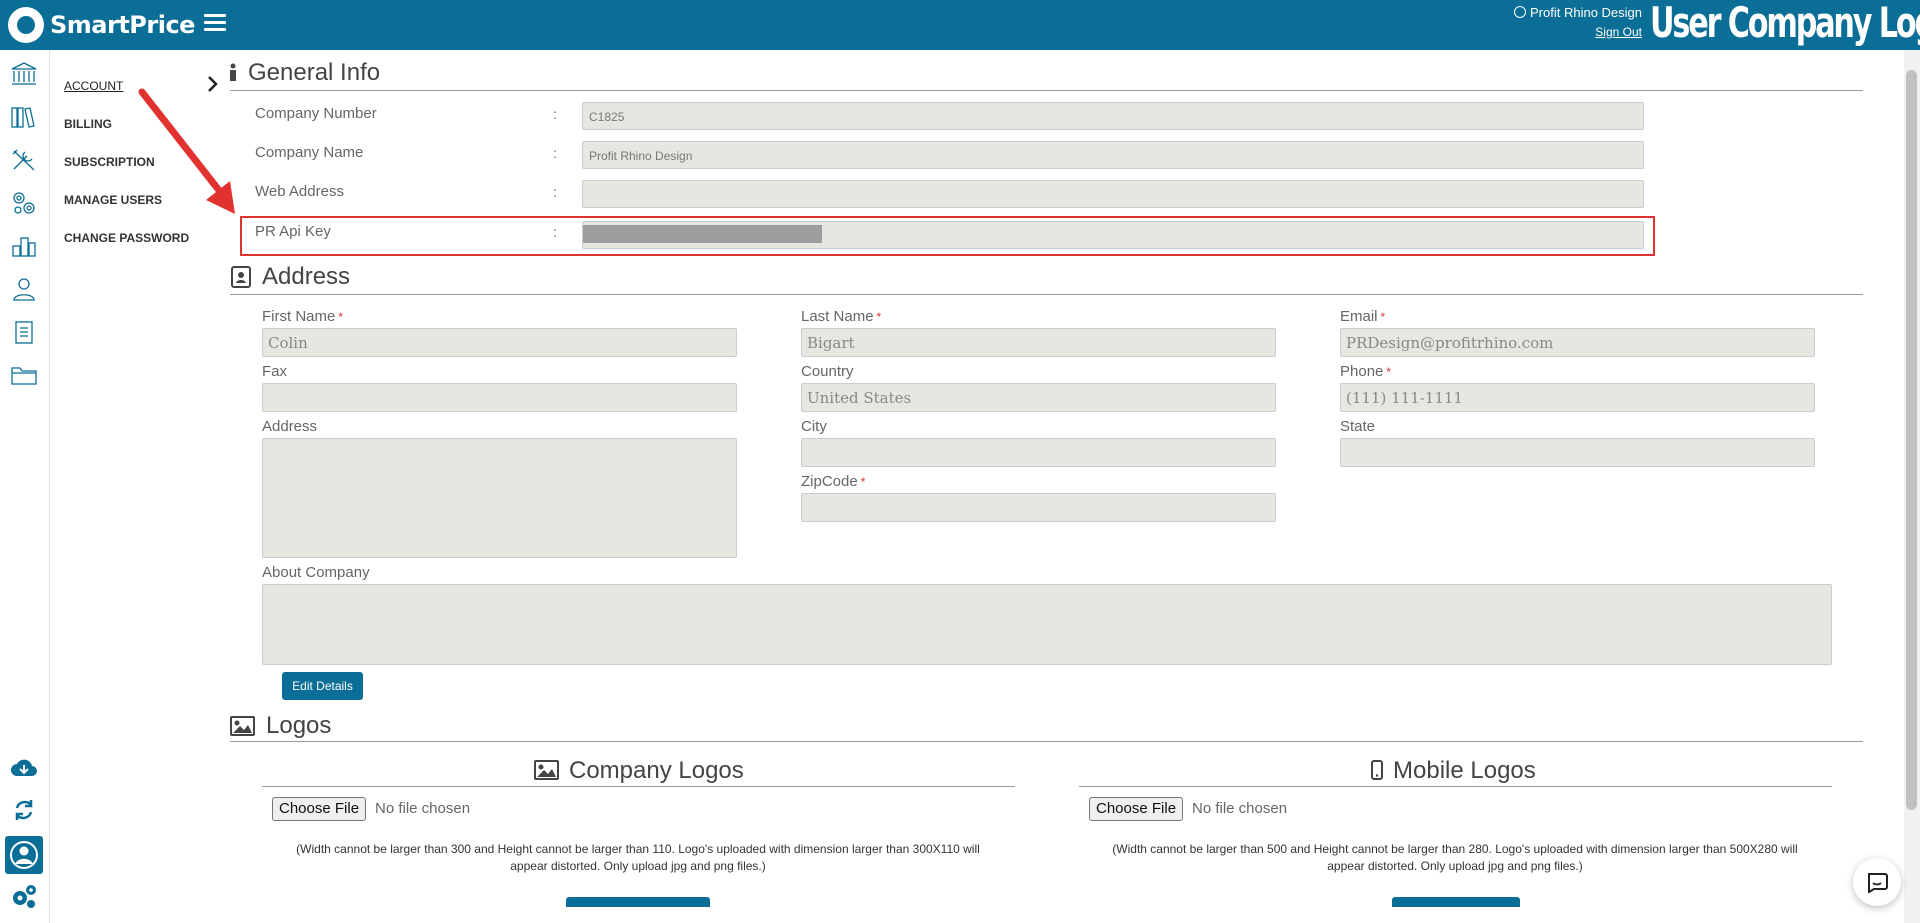  Describe the element at coordinates (1520, 12) in the screenshot. I see `user-circle-icon` at that location.